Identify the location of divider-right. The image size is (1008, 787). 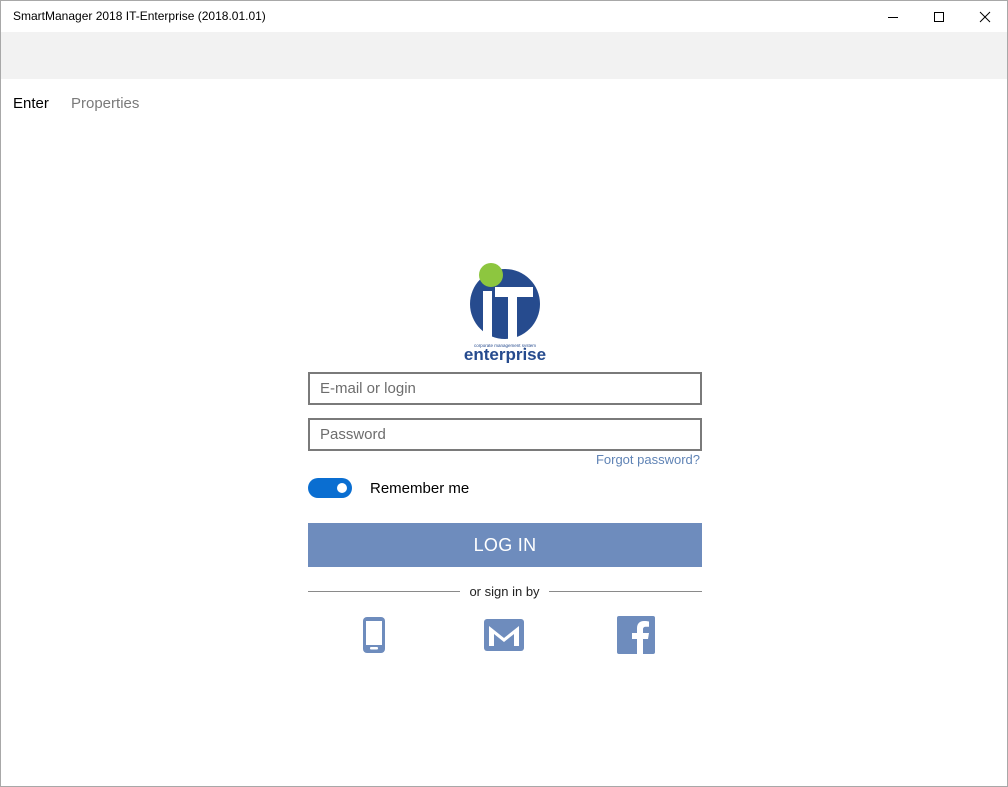
(625, 591).